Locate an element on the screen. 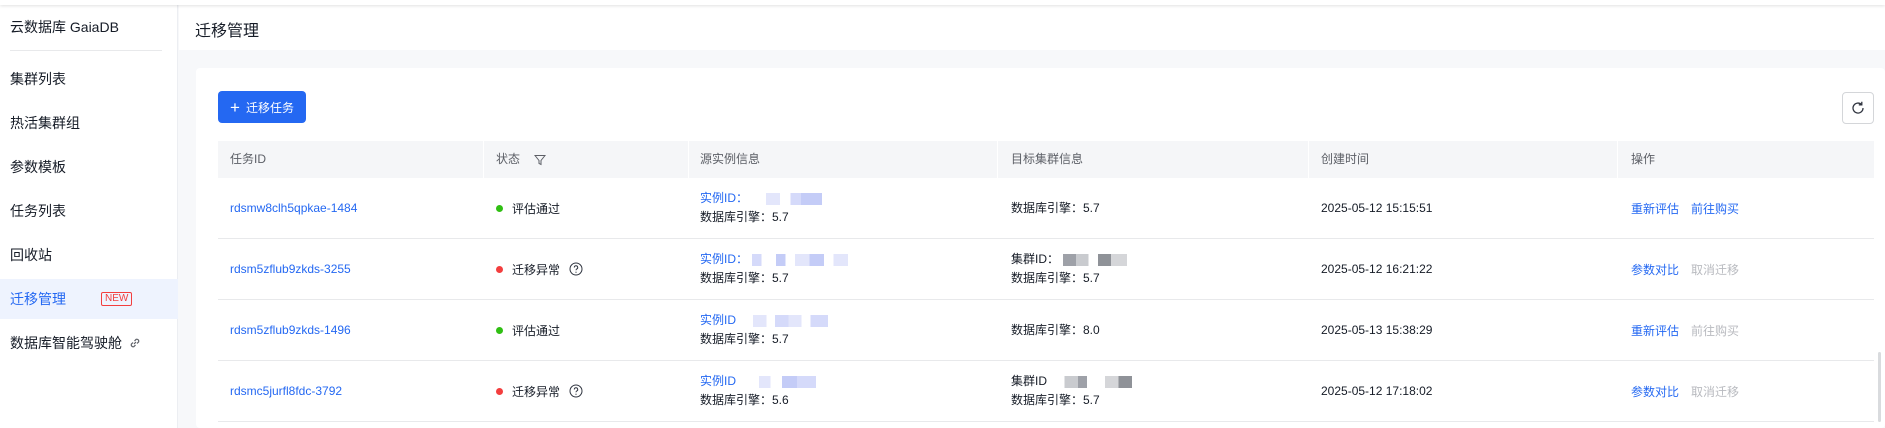 Image resolution: width=1885 pixels, height=428 pixels. link-icon is located at coordinates (135, 343).